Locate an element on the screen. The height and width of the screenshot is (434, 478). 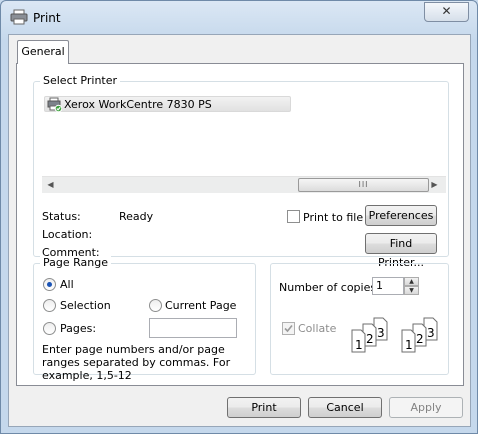
apply-button: Apply is located at coordinates (426, 407).